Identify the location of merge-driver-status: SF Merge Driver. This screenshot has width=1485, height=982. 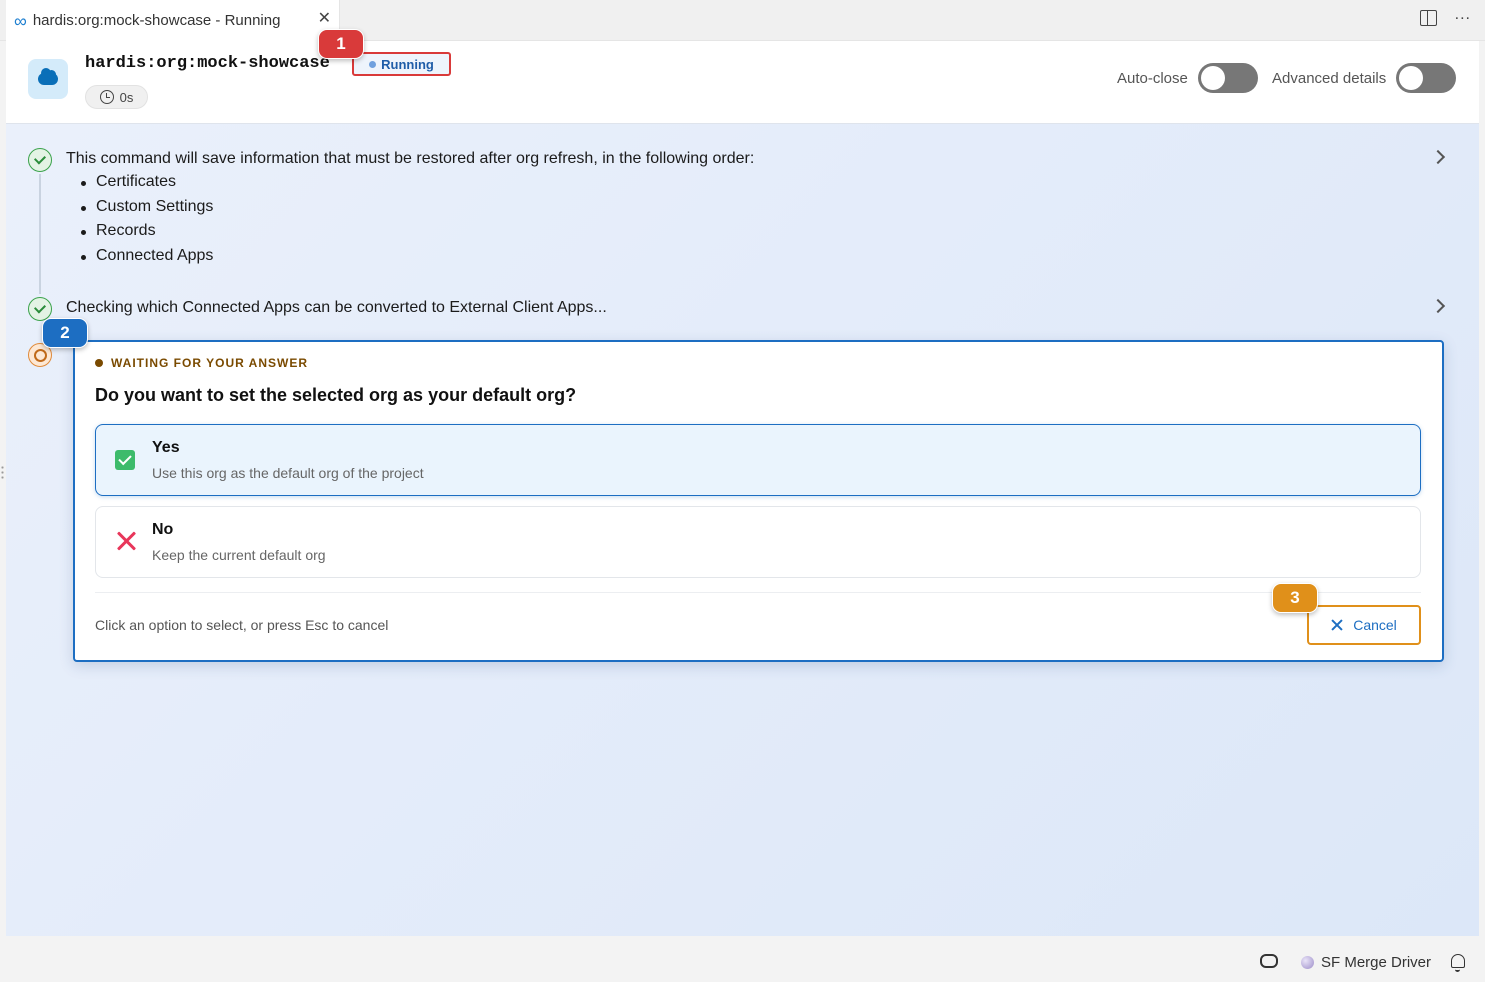
(1366, 962).